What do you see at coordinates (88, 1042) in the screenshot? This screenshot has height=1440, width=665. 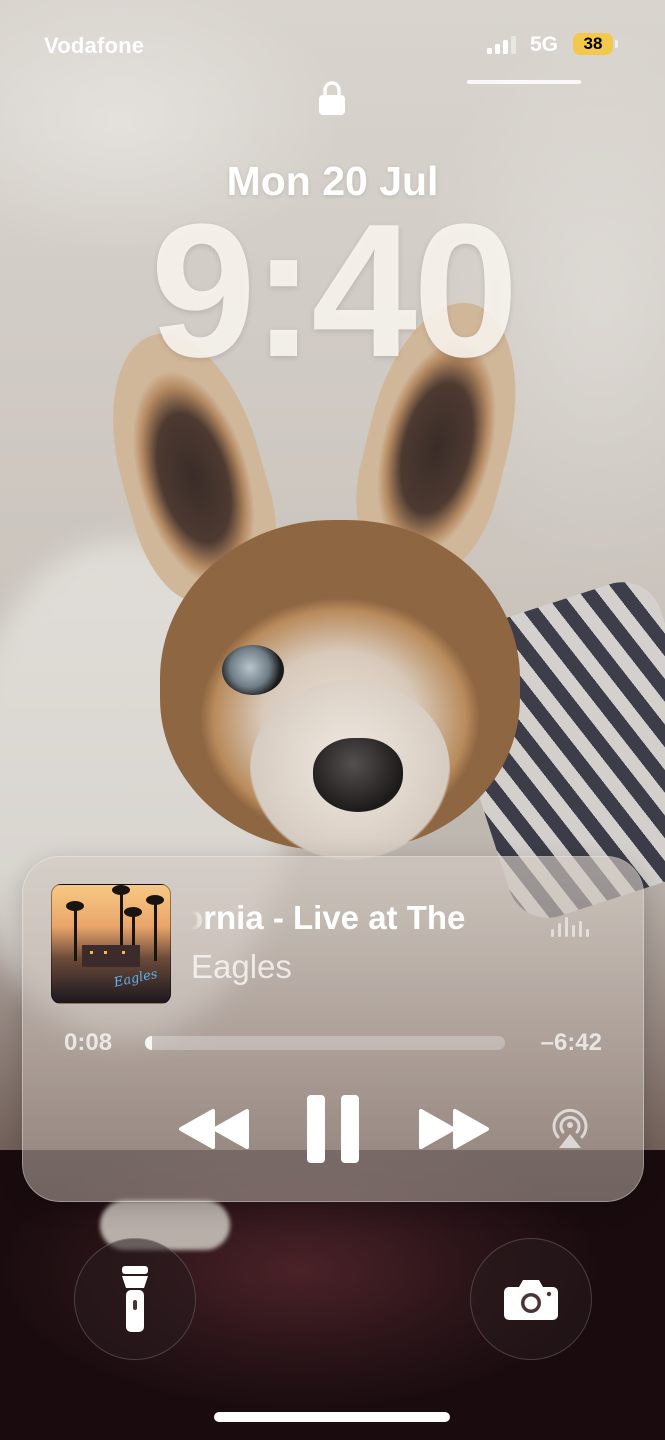 I see `elapsed-time: 0:08` at bounding box center [88, 1042].